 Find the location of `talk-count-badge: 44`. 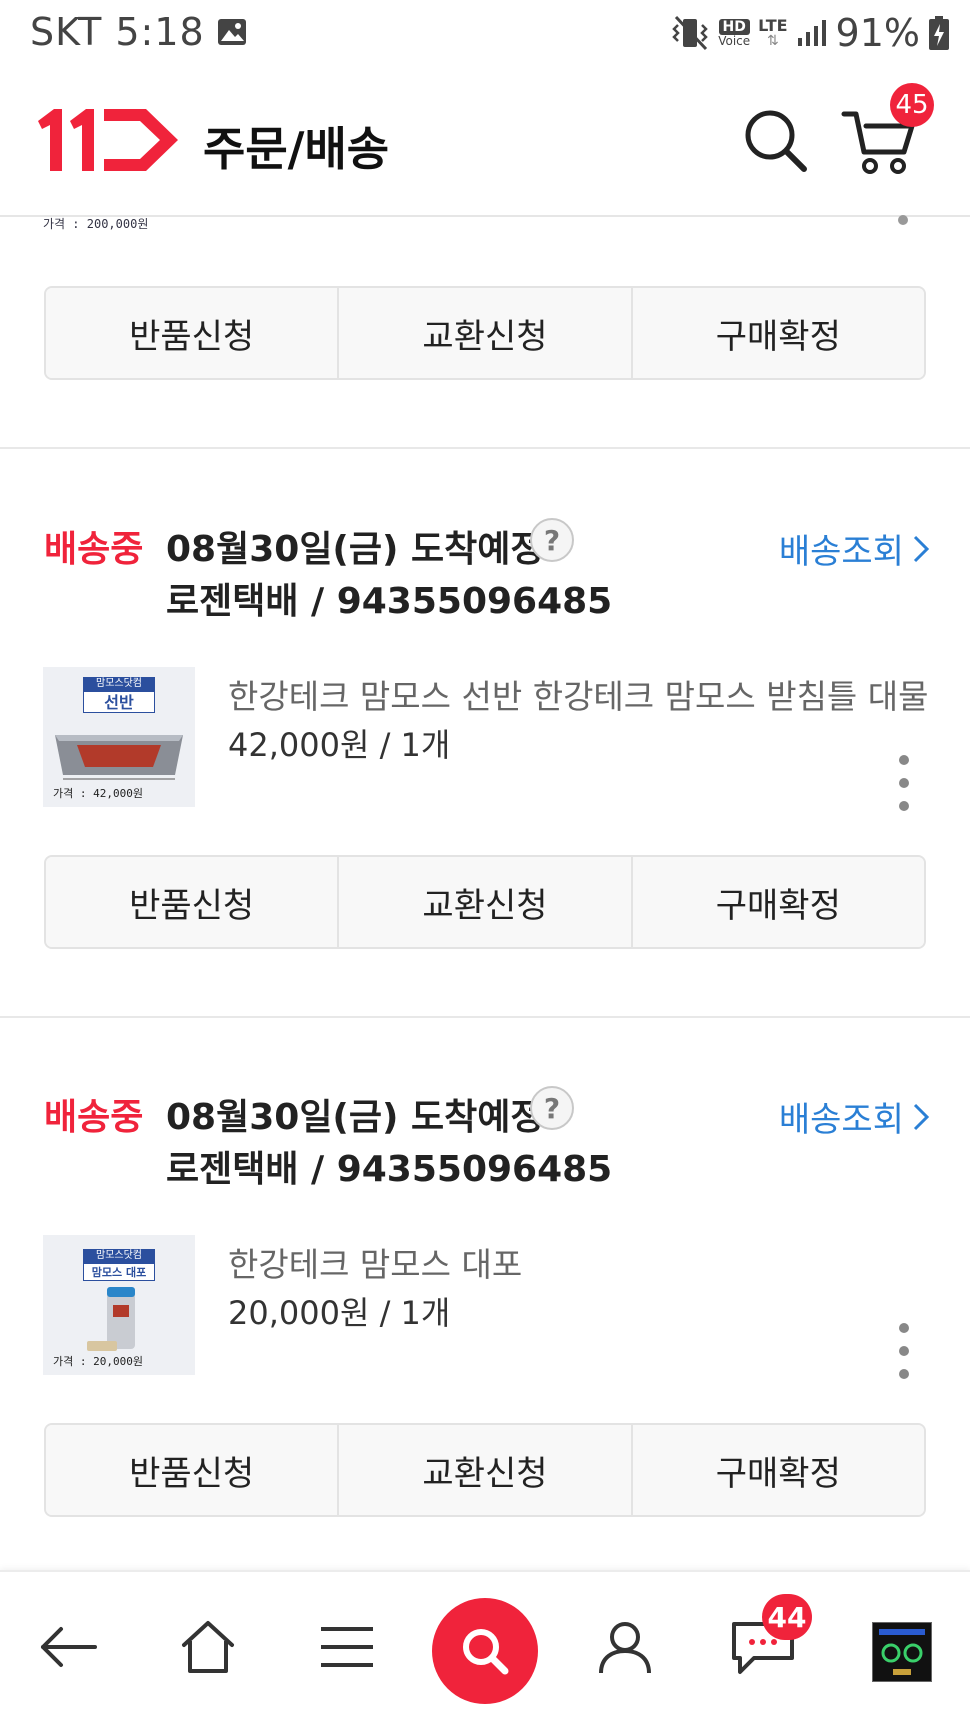

talk-count-badge: 44 is located at coordinates (787, 1617).